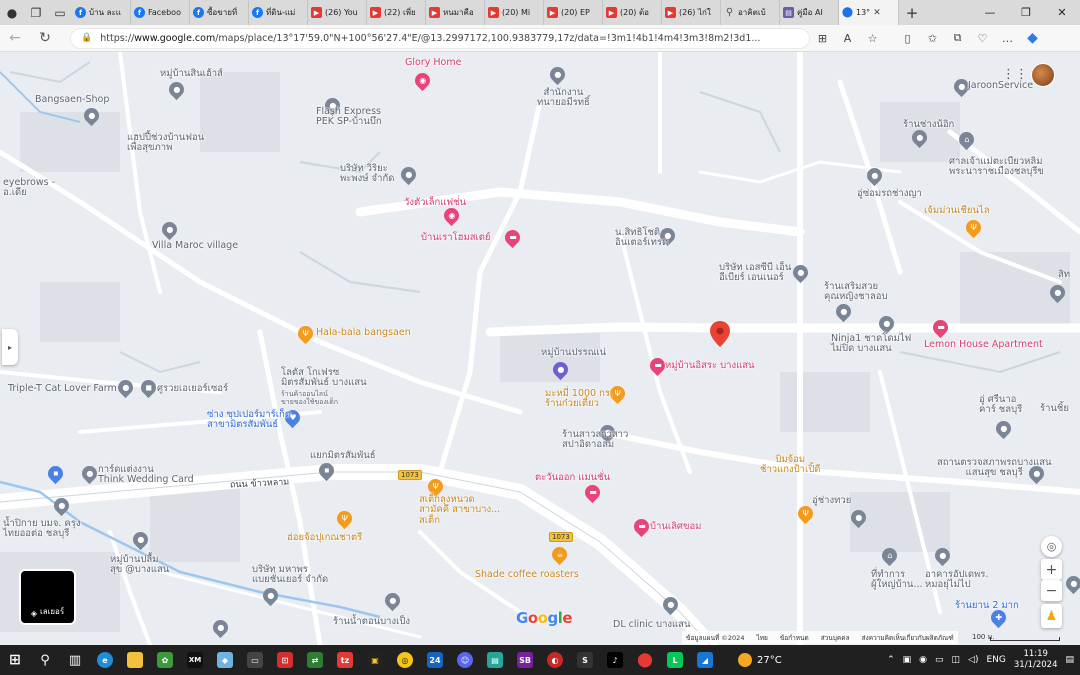 Image resolution: width=1080 pixels, height=675 pixels. What do you see at coordinates (12, 12) in the screenshot?
I see `profile-icon: ●` at bounding box center [12, 12].